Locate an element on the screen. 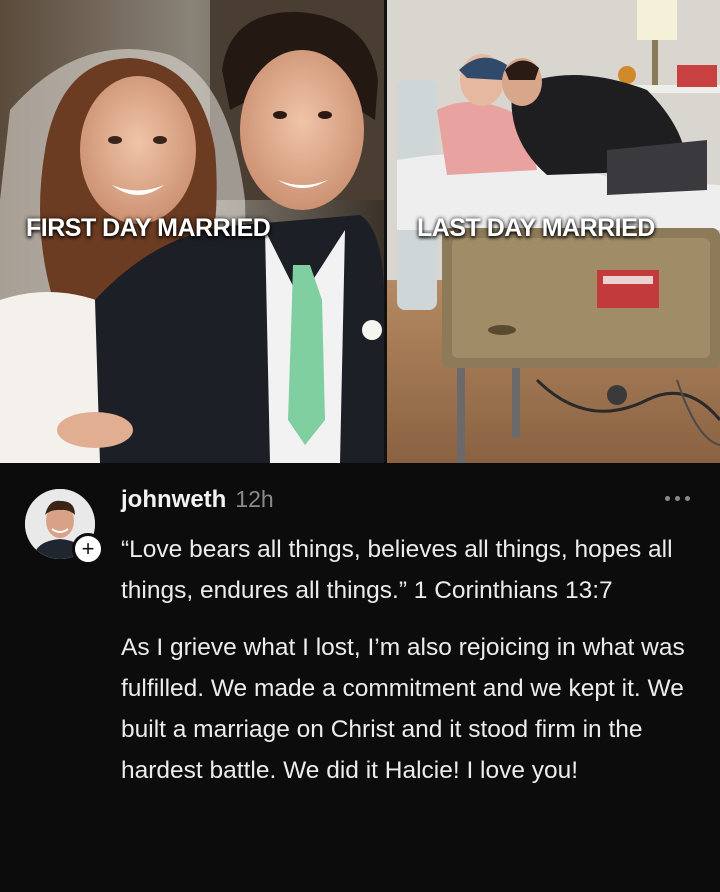 The image size is (720, 892). follow-button: + is located at coordinates (88, 549).